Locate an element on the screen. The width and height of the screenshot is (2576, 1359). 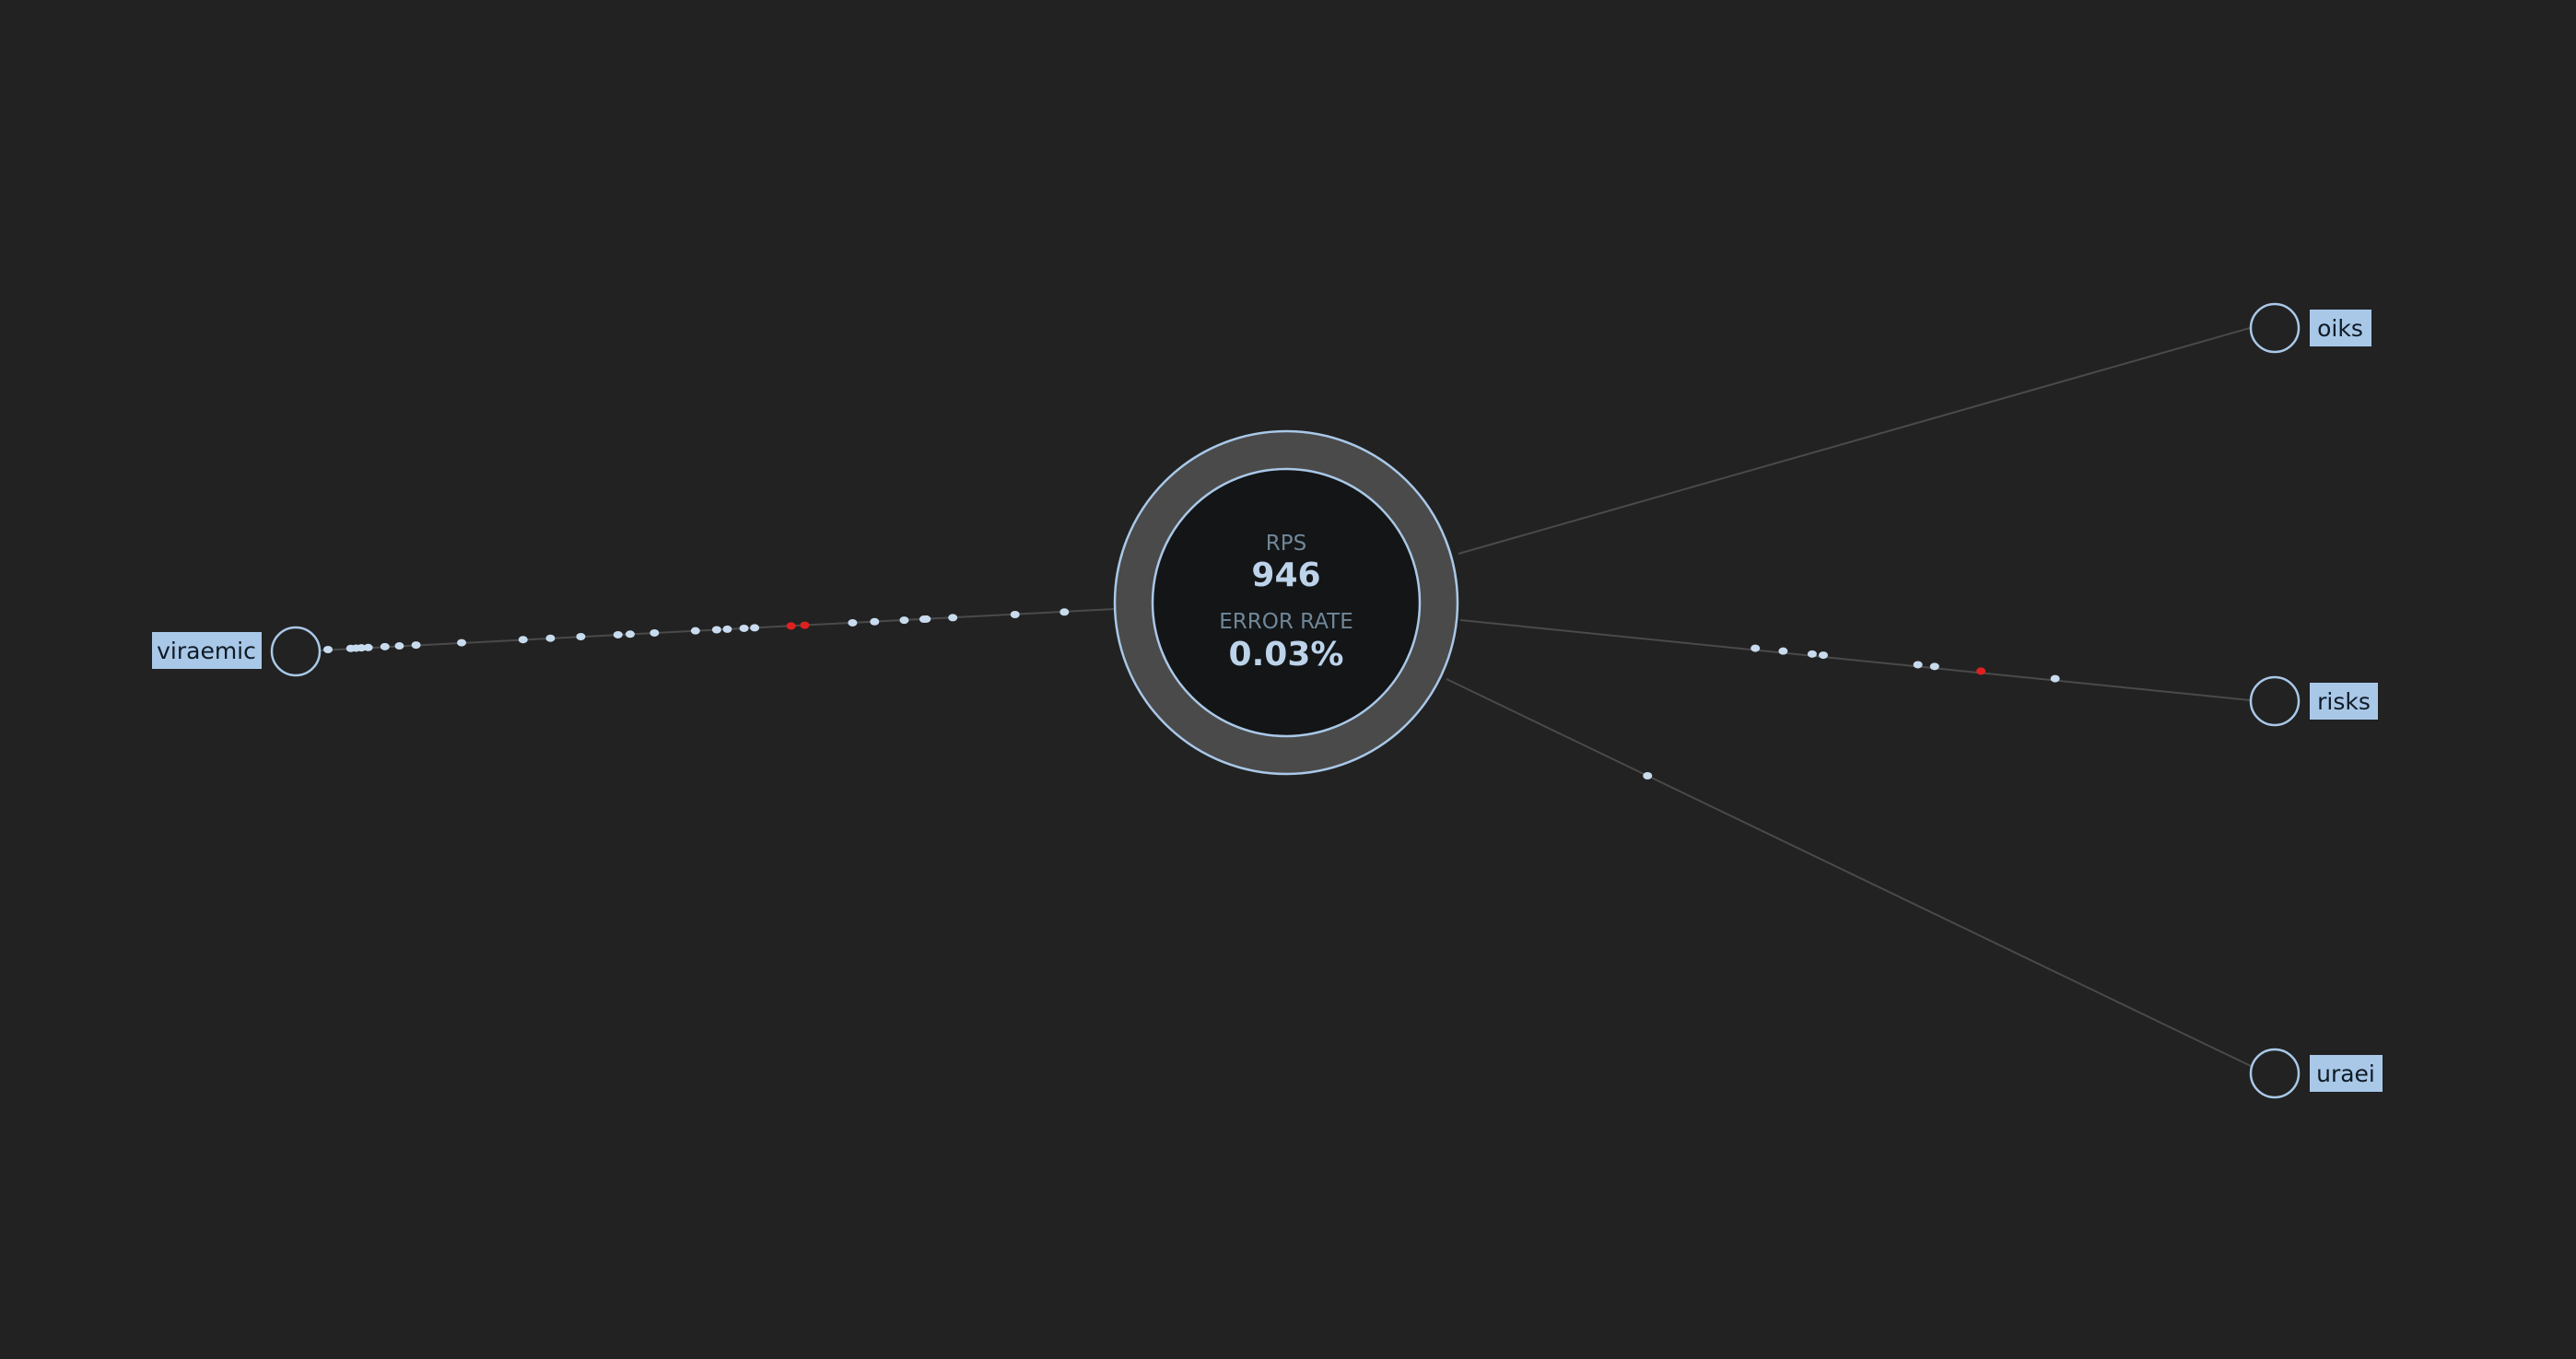
node-viraemic: viraemic is located at coordinates (237, 652).